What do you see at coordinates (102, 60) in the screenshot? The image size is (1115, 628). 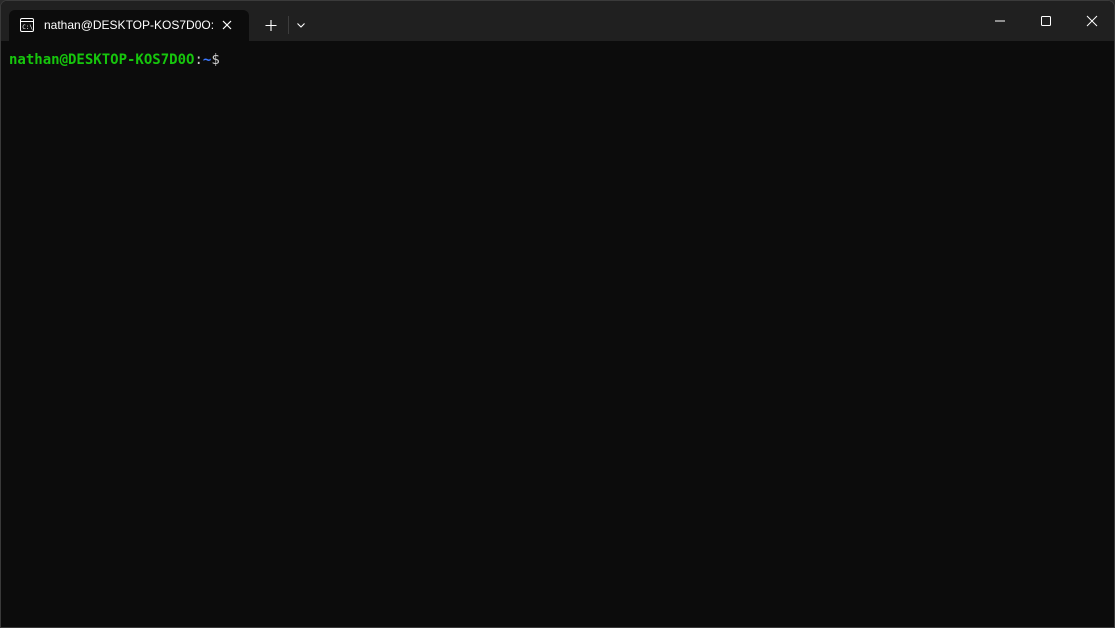 I see `prompt-user-host: nathan@DESKTOP-KOS7D0O` at bounding box center [102, 60].